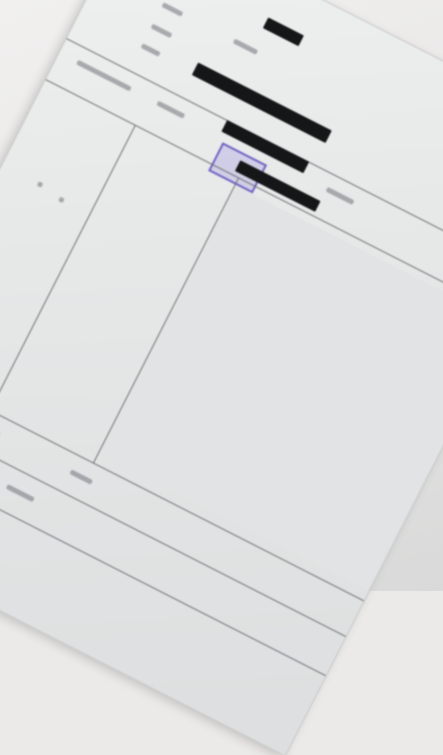 The width and height of the screenshot is (443, 755). I want to click on column-divider, so click(68, 268).